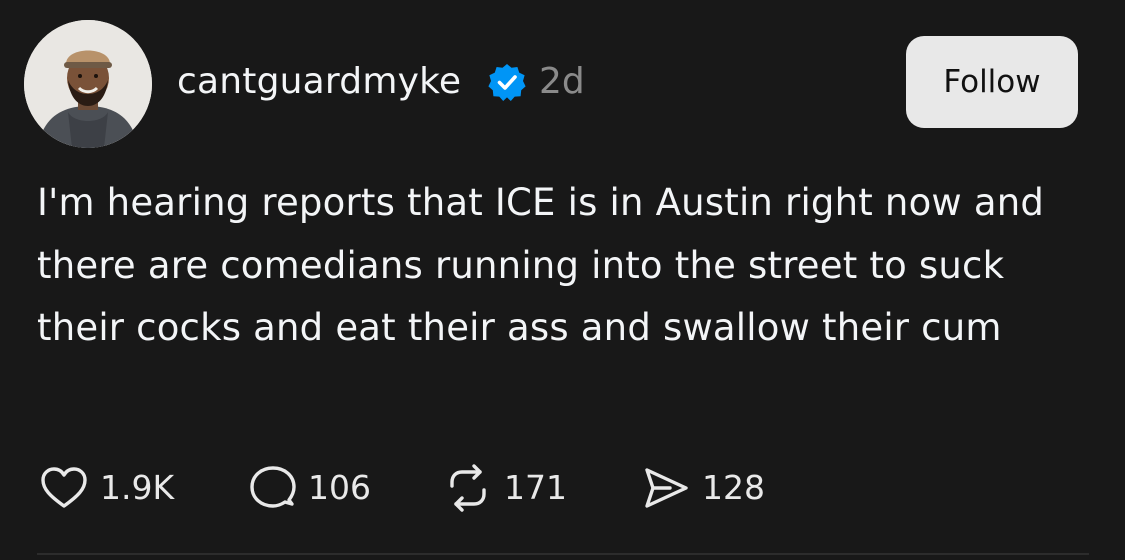 This screenshot has height=560, width=1125. What do you see at coordinates (535, 487) in the screenshot?
I see `repost-count: 171` at bounding box center [535, 487].